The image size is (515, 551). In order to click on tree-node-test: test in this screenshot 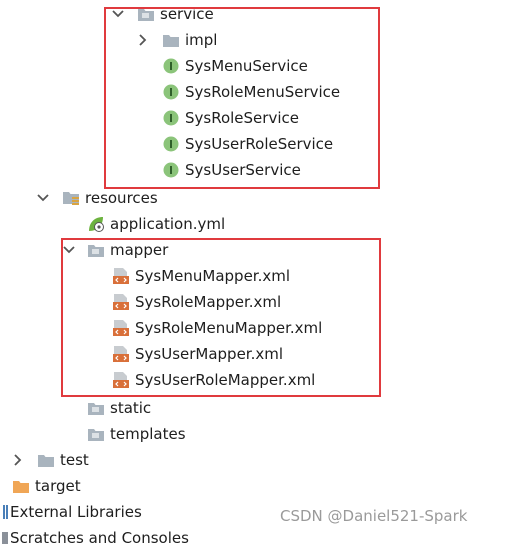, I will do `click(257, 460)`.